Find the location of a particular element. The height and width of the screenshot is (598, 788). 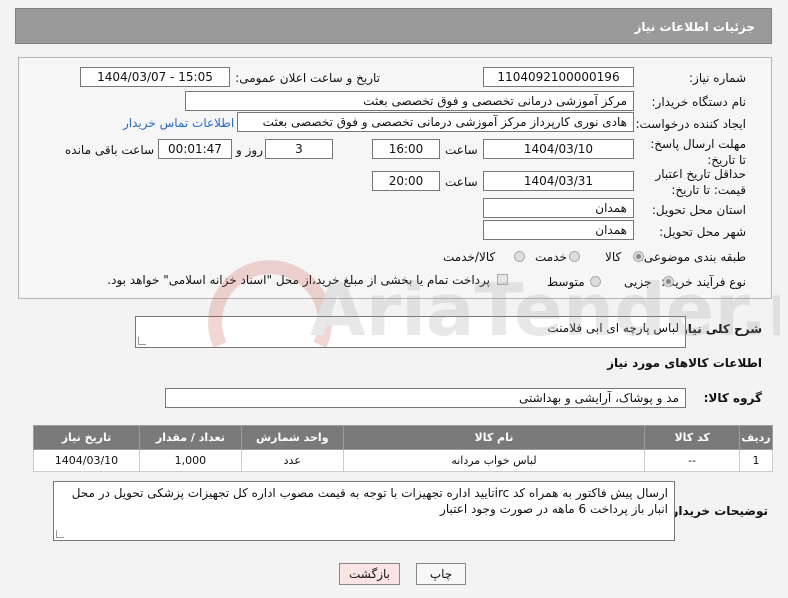

col-header-row-number: ردیف is located at coordinates (756, 437).